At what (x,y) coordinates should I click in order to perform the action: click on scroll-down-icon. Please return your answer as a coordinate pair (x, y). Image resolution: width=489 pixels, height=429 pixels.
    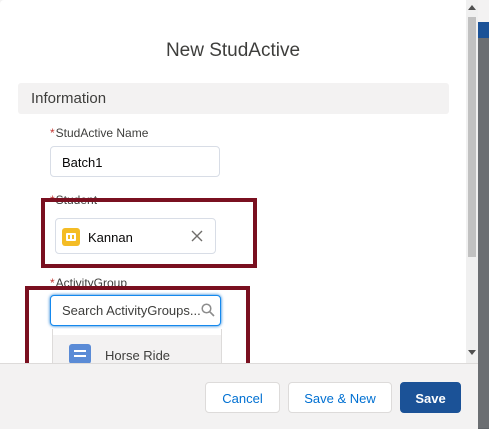
    Looking at the image, I should click on (472, 352).